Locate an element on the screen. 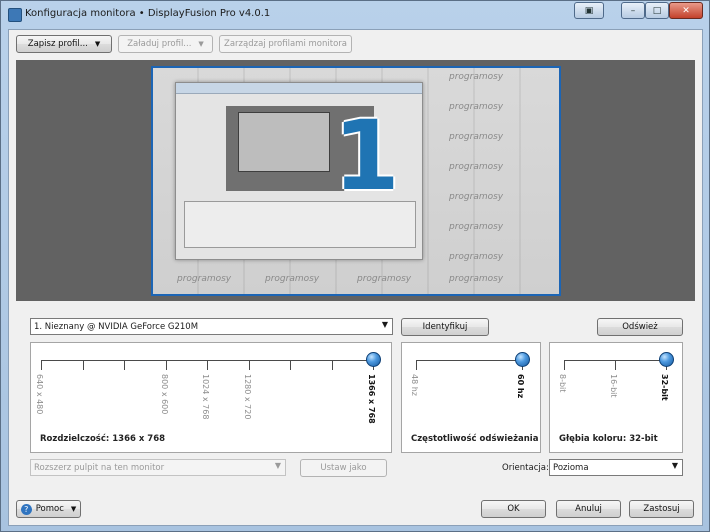  app-icon is located at coordinates (15, 15).